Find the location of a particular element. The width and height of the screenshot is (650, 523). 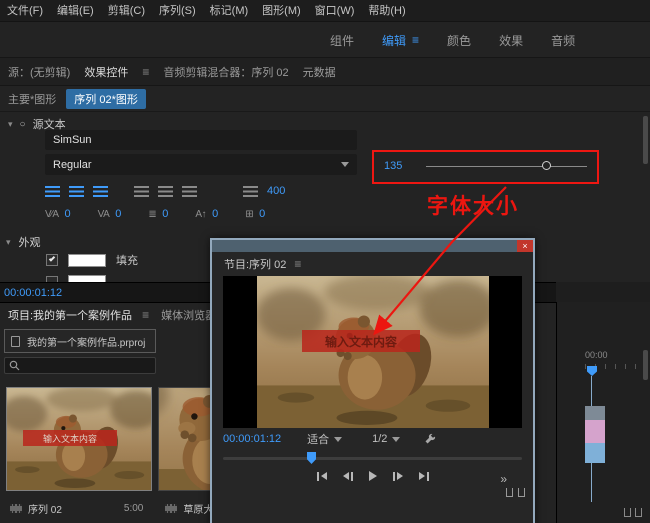

timeline-scrollbar is located at coordinates (645, 365).